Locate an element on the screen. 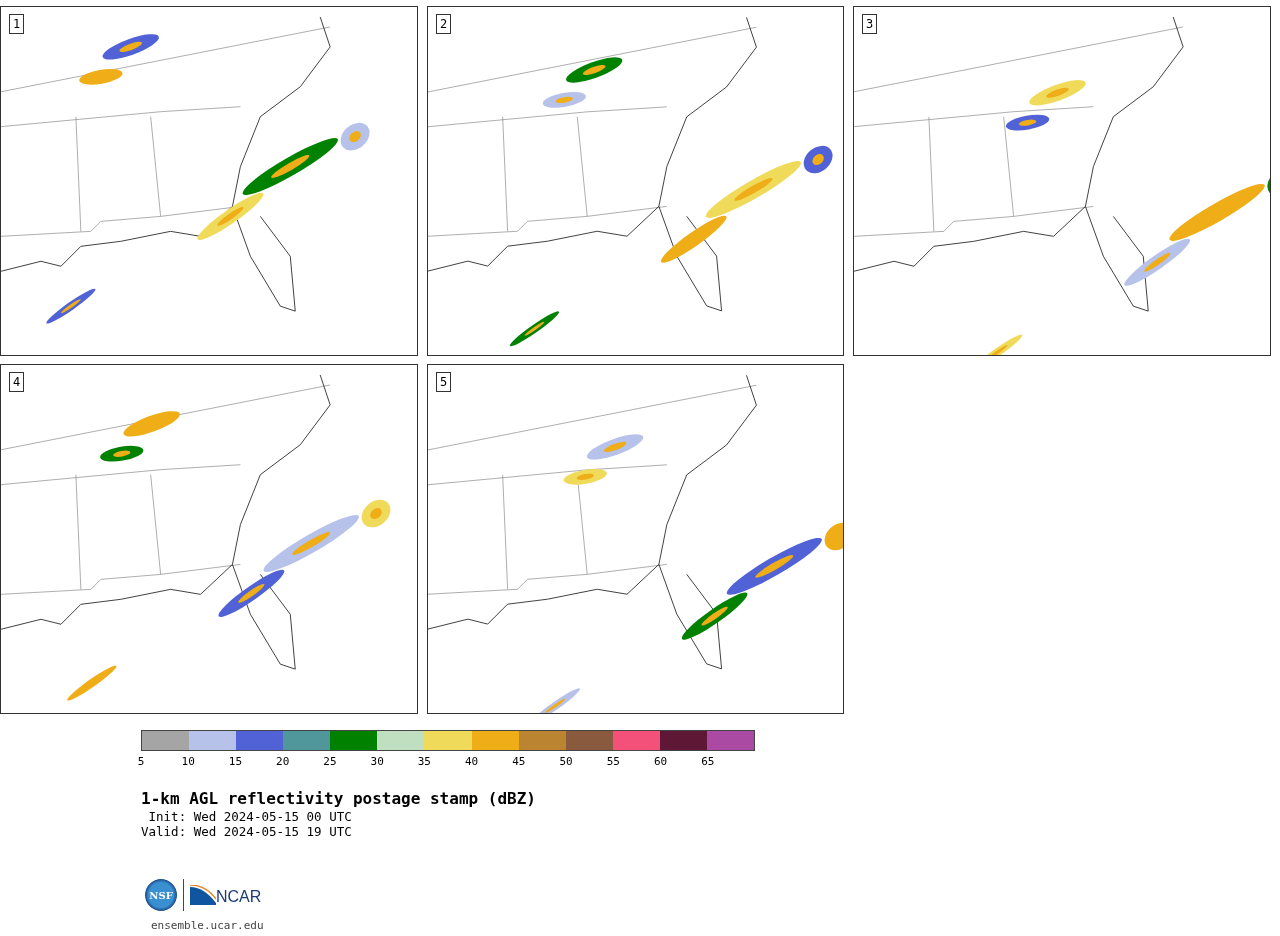 The height and width of the screenshot is (936, 1280). tick-label: 15 is located at coordinates (235, 762).